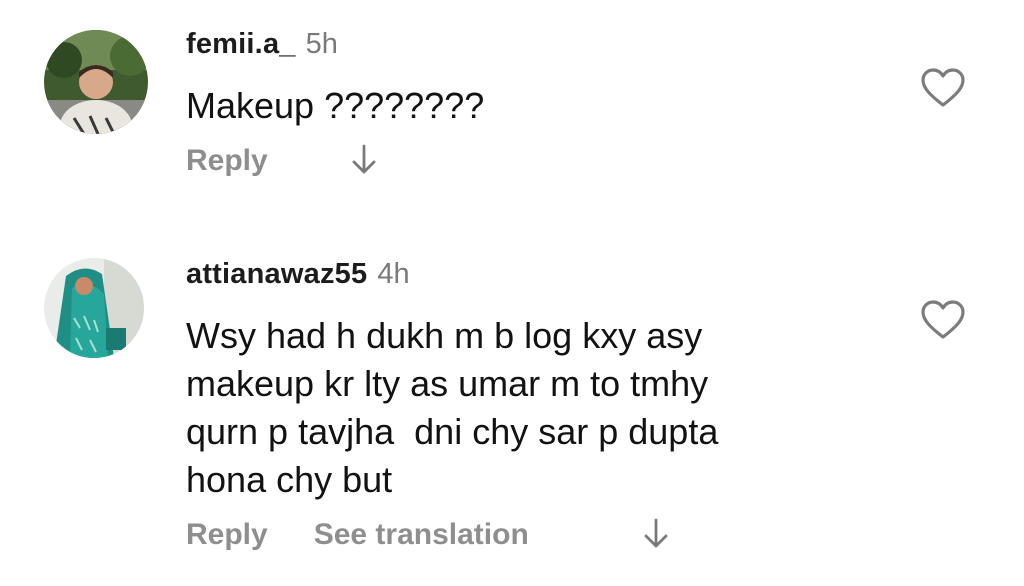 The width and height of the screenshot is (1024, 586). What do you see at coordinates (241, 44) in the screenshot?
I see `username: femii.a_` at bounding box center [241, 44].